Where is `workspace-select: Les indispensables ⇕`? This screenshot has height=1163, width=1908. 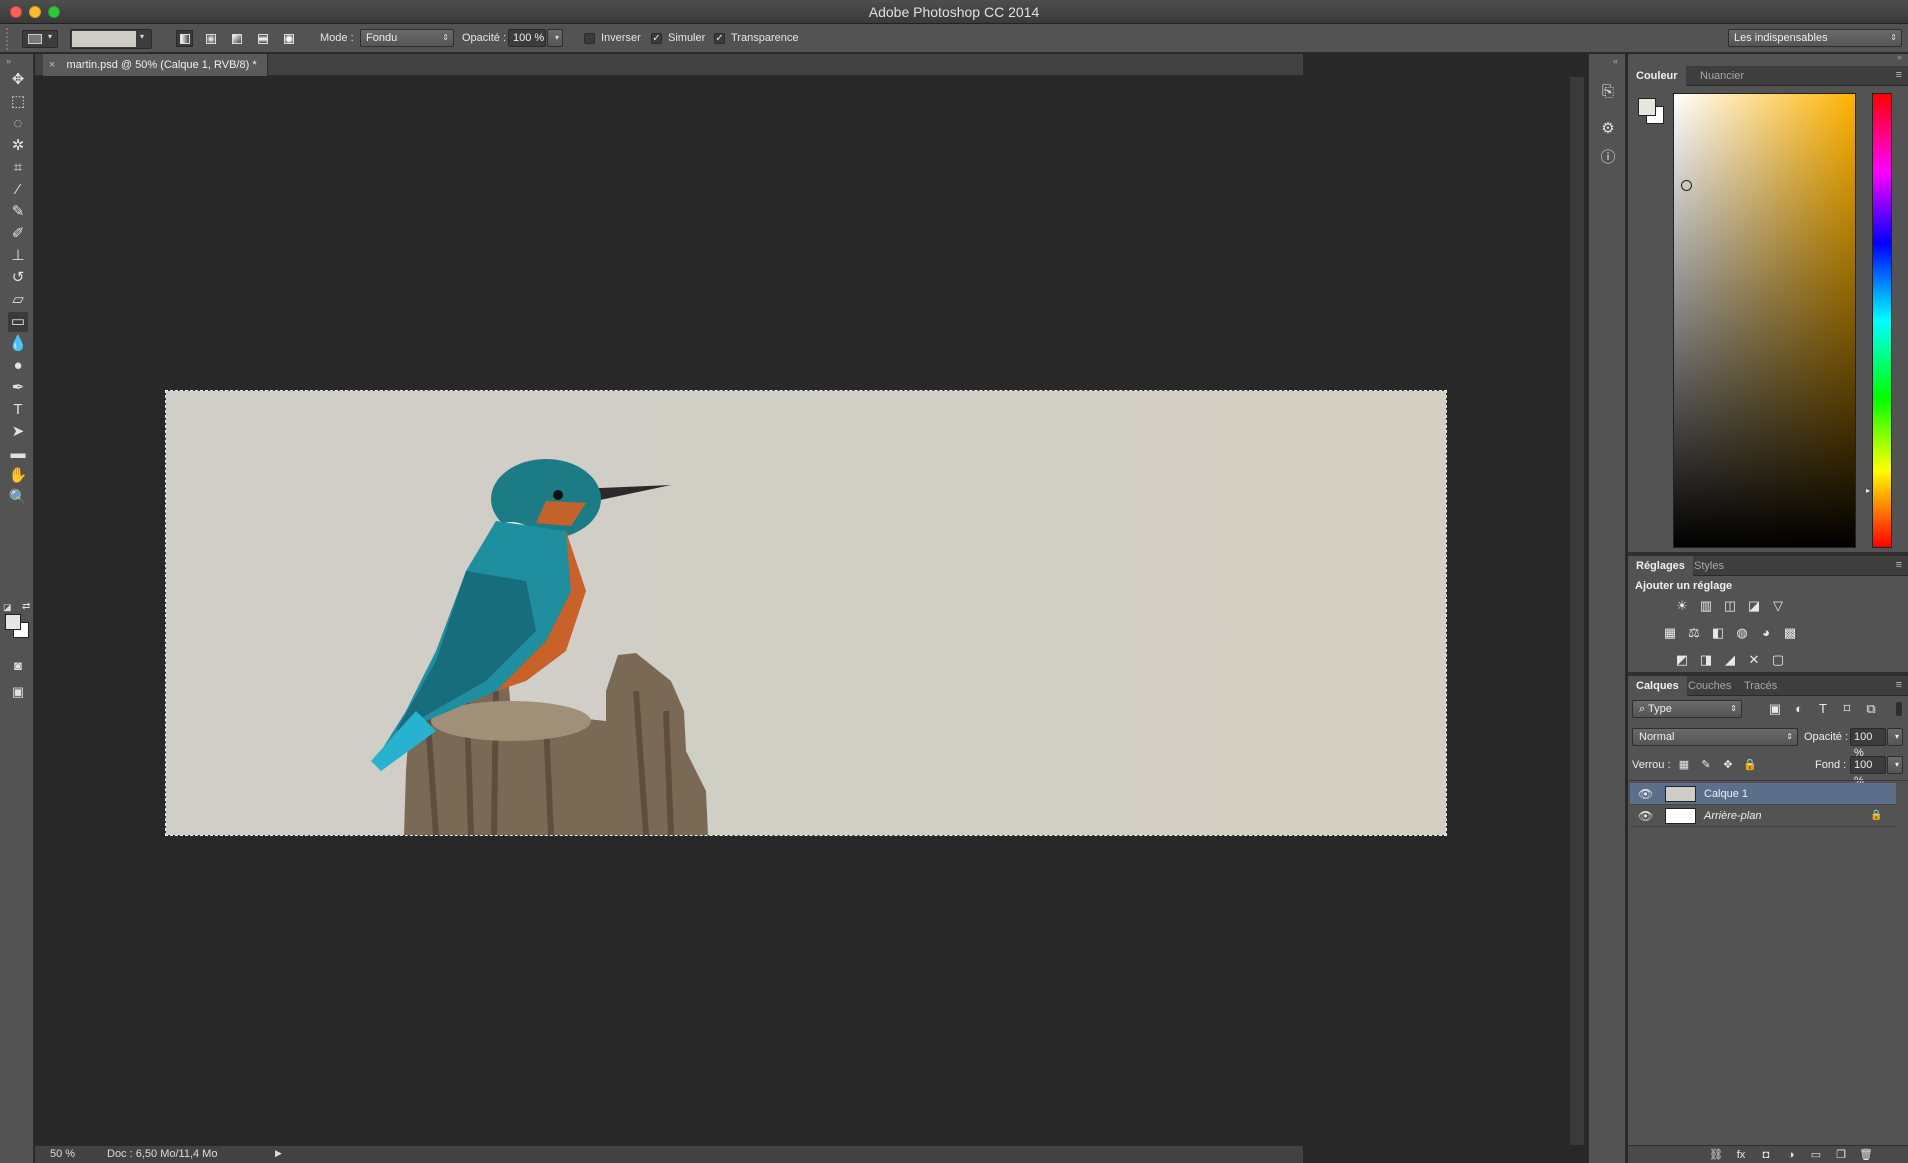
workspace-select: Les indispensables ⇕ is located at coordinates (1815, 38).